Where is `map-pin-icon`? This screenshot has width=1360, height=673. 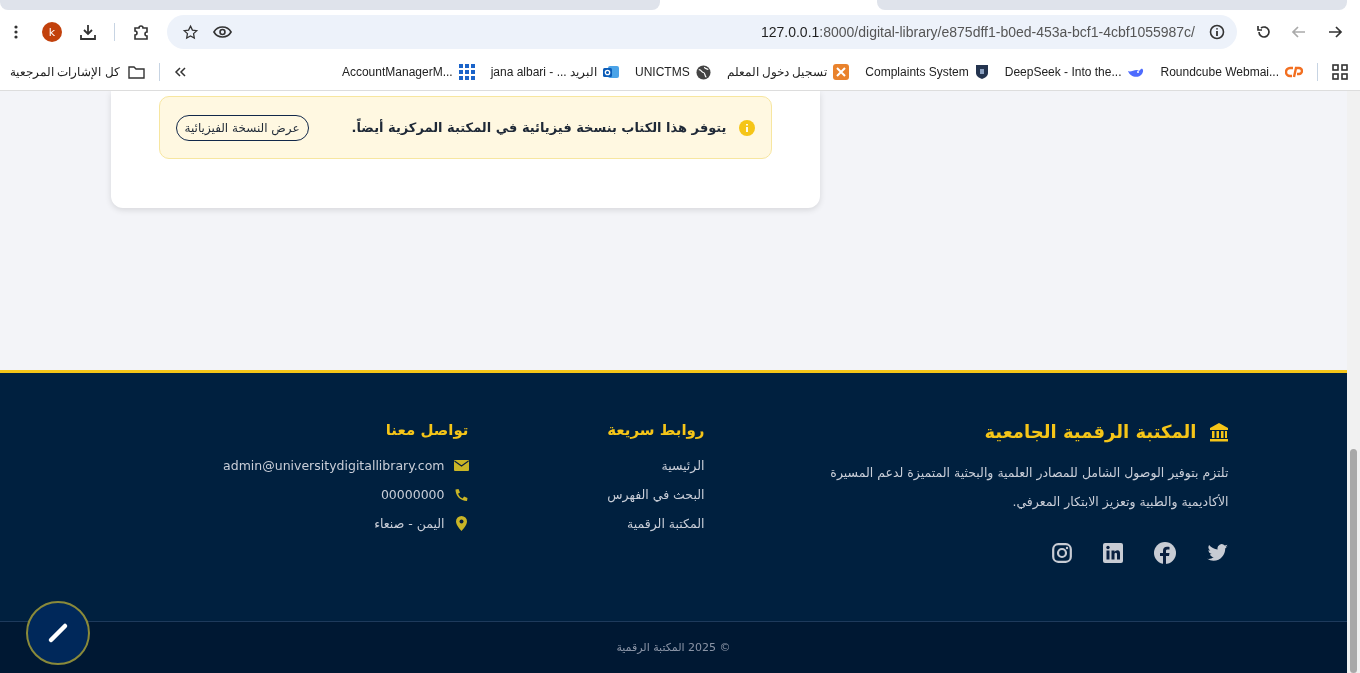 map-pin-icon is located at coordinates (461, 523).